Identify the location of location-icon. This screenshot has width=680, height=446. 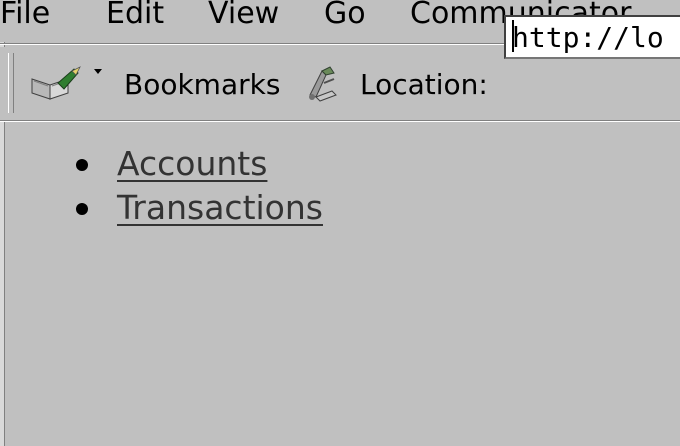
(322, 84).